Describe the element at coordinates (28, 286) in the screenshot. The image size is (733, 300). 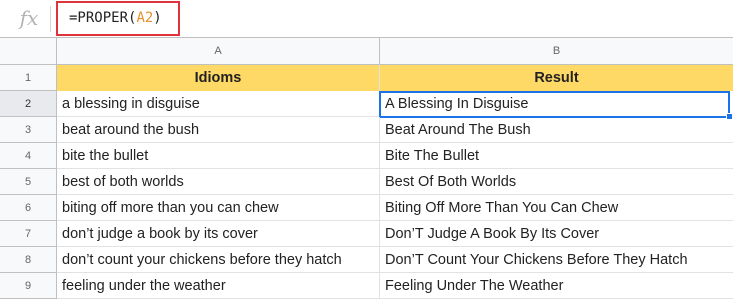
I see `row-header: 9` at that location.